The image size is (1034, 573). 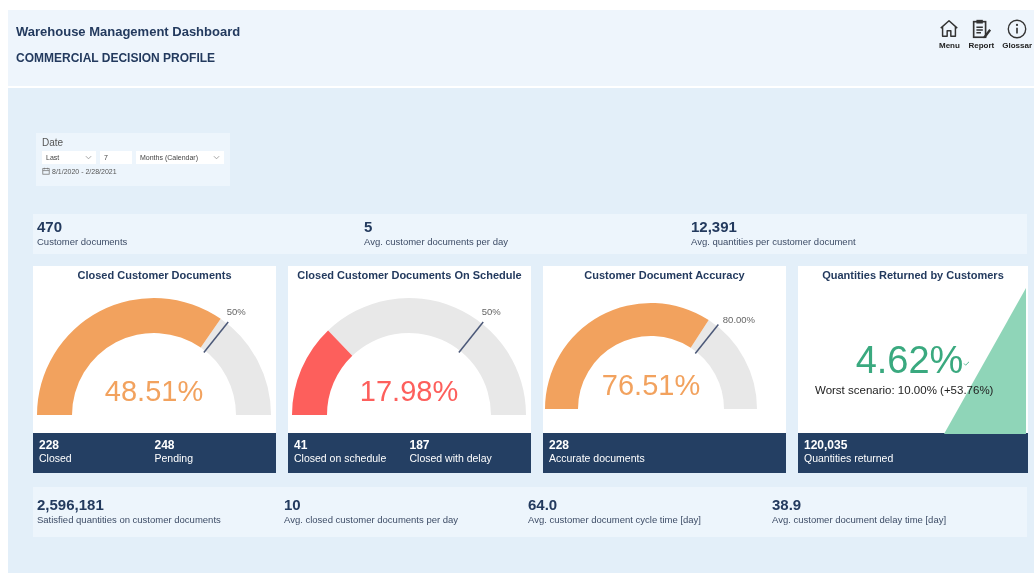 What do you see at coordinates (739, 320) in the screenshot?
I see `target-label: 80.00%` at bounding box center [739, 320].